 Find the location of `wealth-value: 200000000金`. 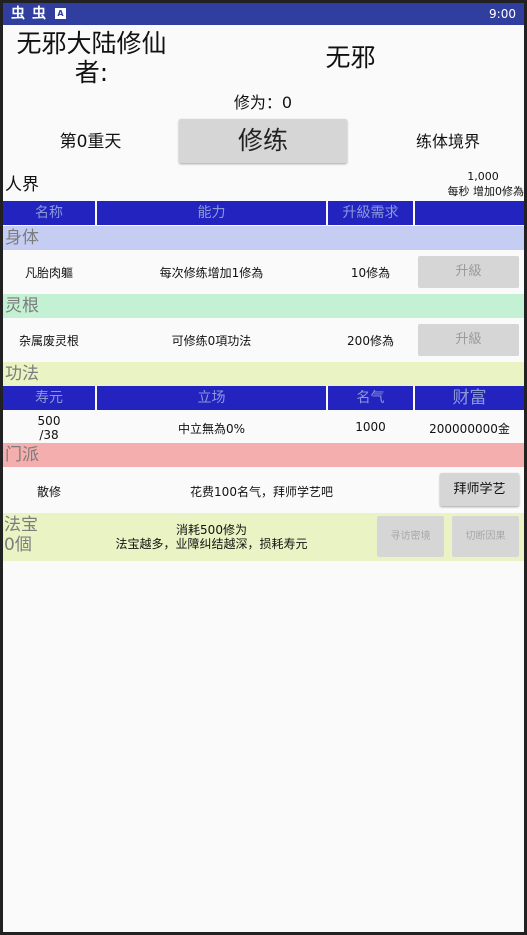

wealth-value: 200000000金 is located at coordinates (469, 429).